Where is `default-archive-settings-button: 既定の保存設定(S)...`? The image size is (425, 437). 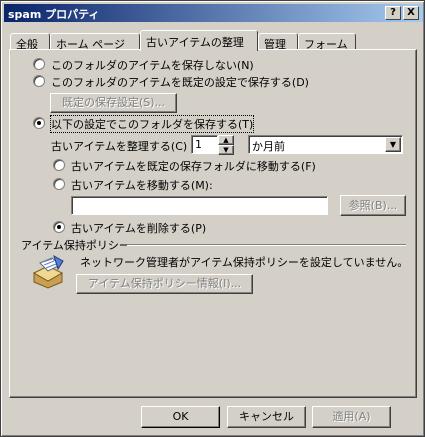
default-archive-settings-button: 既定の保存設定(S)... is located at coordinates (113, 103).